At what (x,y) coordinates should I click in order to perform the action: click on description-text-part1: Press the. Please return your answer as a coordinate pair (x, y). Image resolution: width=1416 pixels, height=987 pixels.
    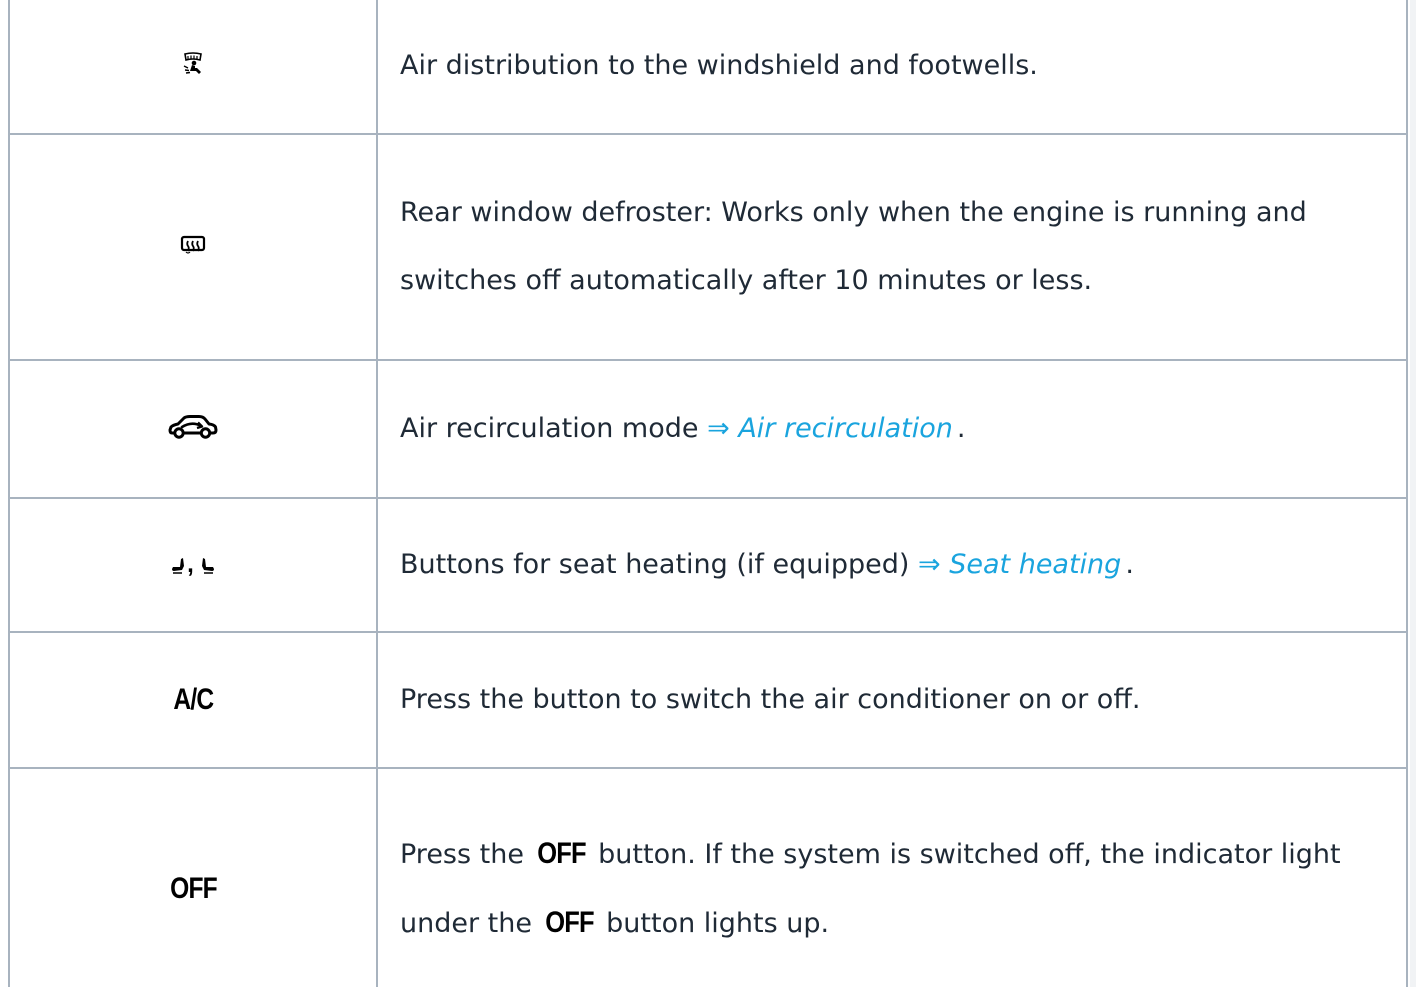
    Looking at the image, I should click on (462, 854).